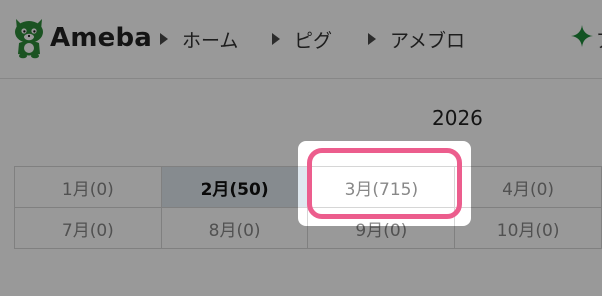  I want to click on logo-text: Ameba, so click(101, 38).